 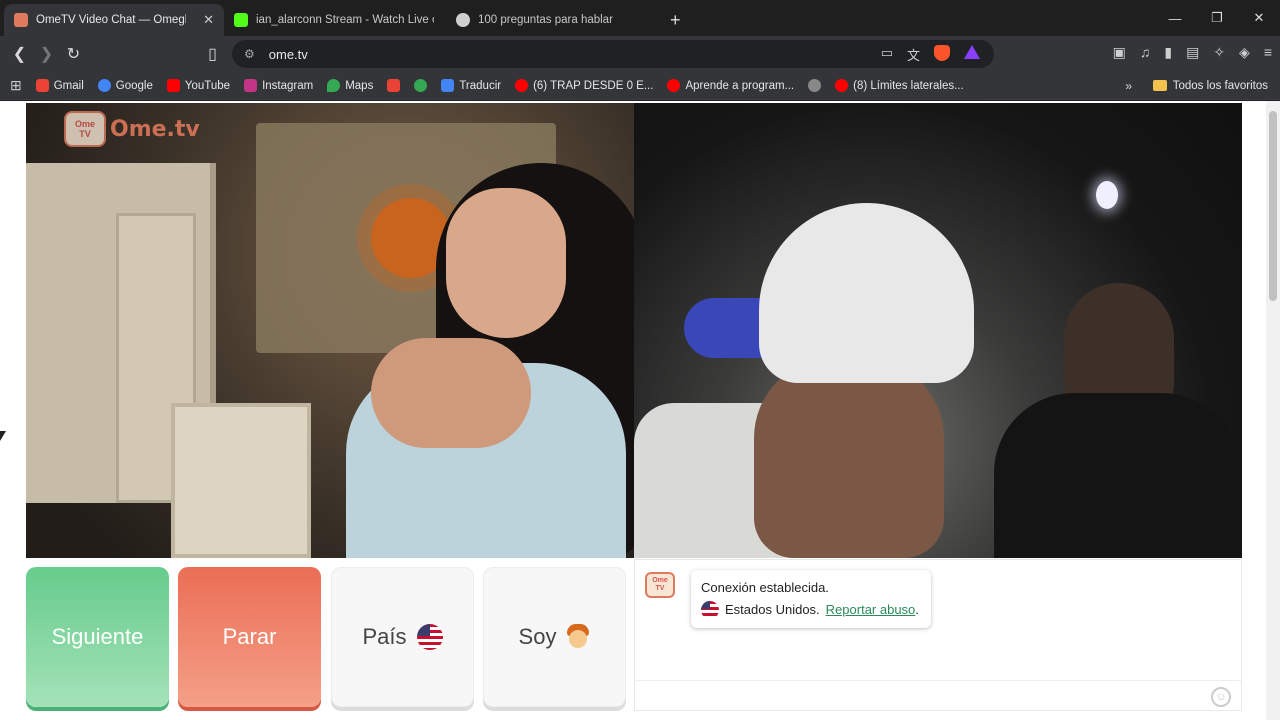 I want to click on bookmark-youtube: YouTube, so click(x=198, y=85).